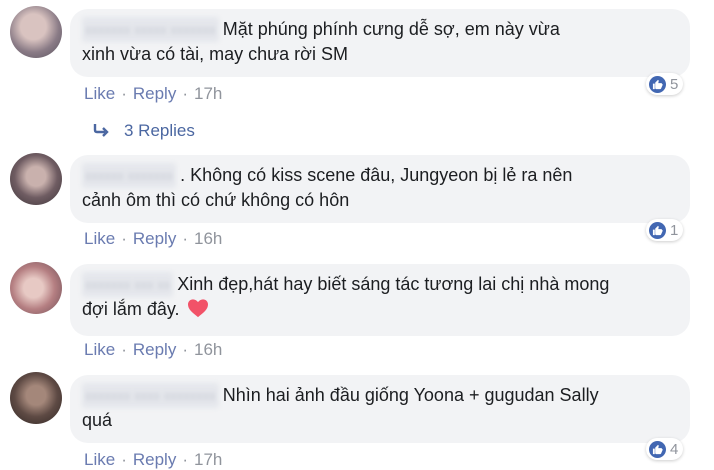 The height and width of the screenshot is (470, 714). I want to click on comment-text-line2: xinh vừa có tài, may chưa rời SM, so click(215, 54).